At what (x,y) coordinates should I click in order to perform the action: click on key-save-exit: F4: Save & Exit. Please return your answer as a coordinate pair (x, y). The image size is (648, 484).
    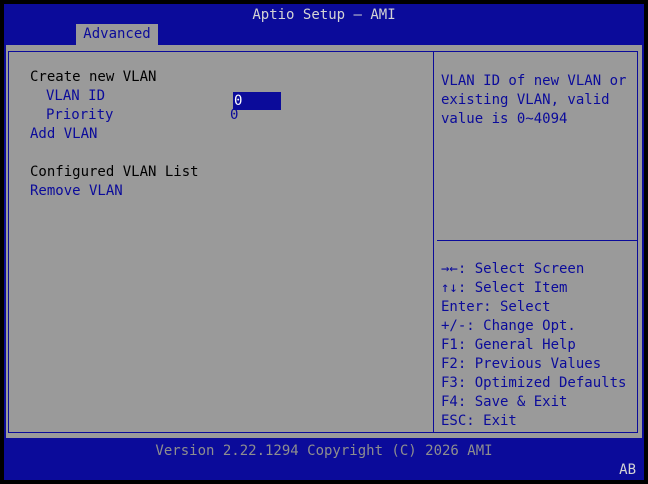
    Looking at the image, I should click on (504, 402).